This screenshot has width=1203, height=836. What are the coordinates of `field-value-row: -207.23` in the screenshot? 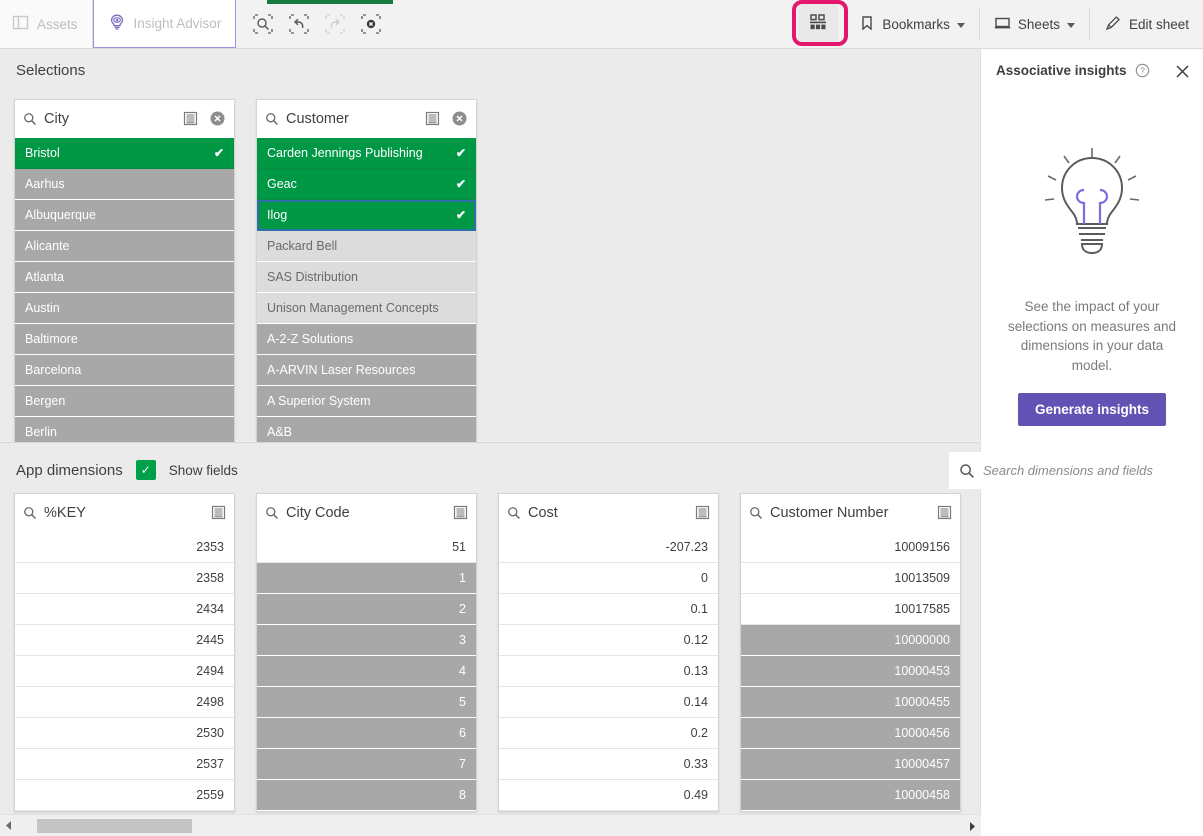 It's located at (608, 547).